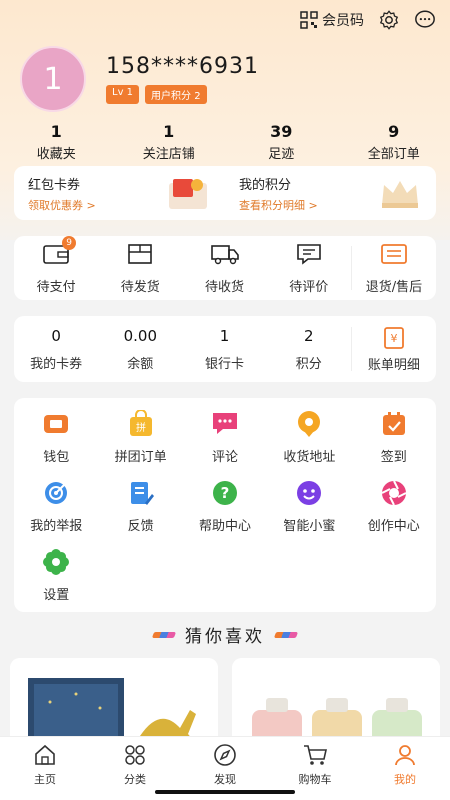 The image size is (450, 800). Describe the element at coordinates (330, 193) in the screenshot. I see `points-entry: 我的积分 查看积分明细 >` at that location.